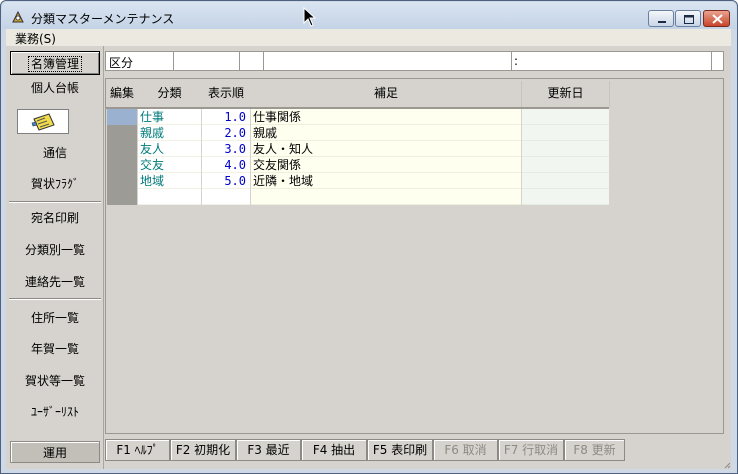  What do you see at coordinates (169, 93) in the screenshot?
I see `column-header-name: 分類` at bounding box center [169, 93].